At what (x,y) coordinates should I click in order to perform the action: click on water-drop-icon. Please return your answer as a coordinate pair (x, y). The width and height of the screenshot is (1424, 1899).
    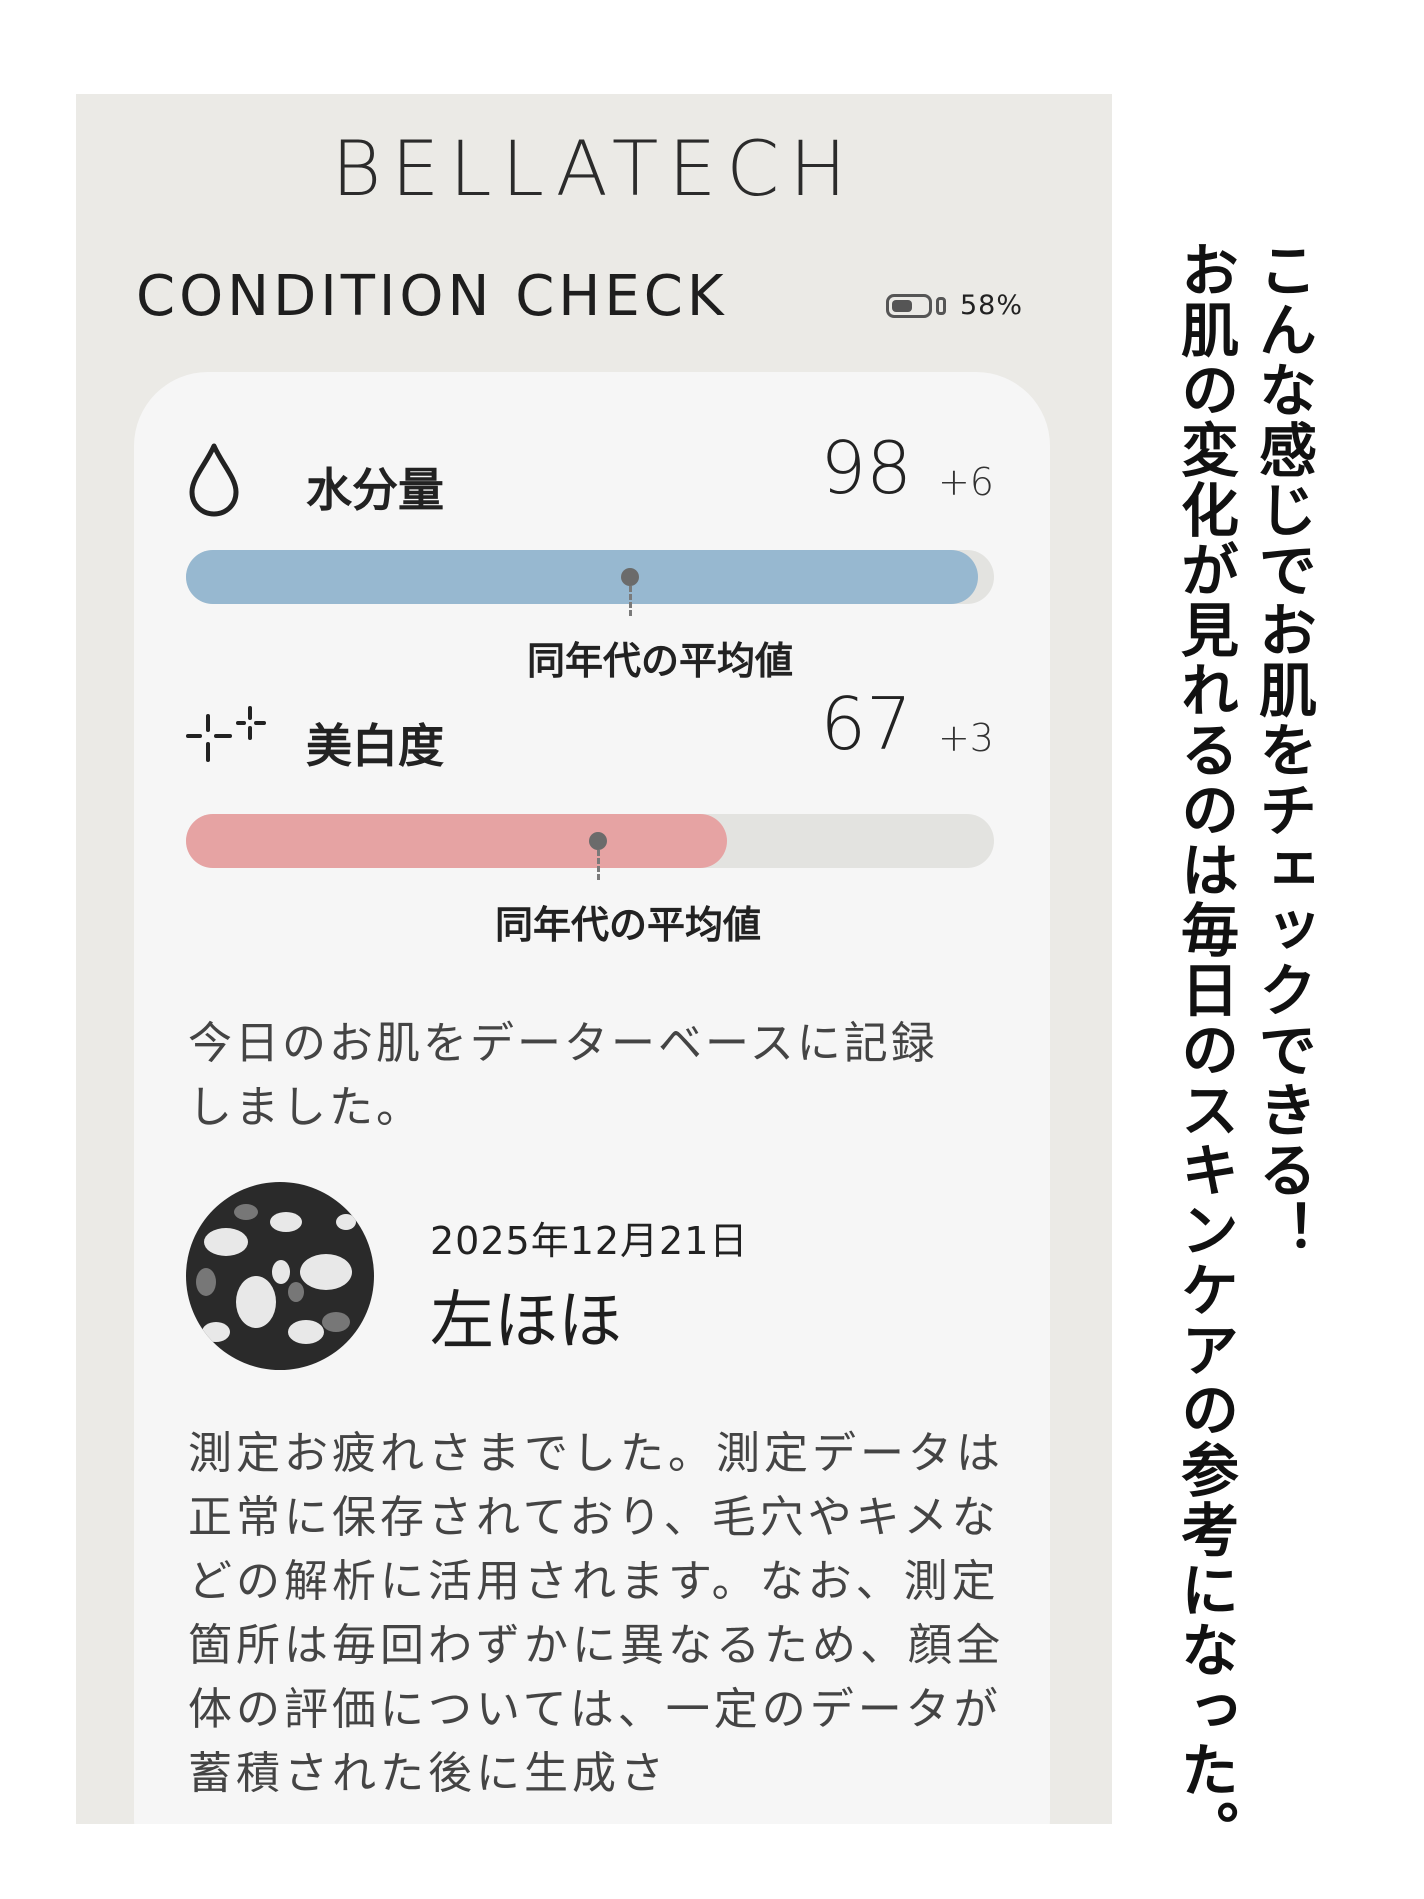
    Looking at the image, I should click on (214, 482).